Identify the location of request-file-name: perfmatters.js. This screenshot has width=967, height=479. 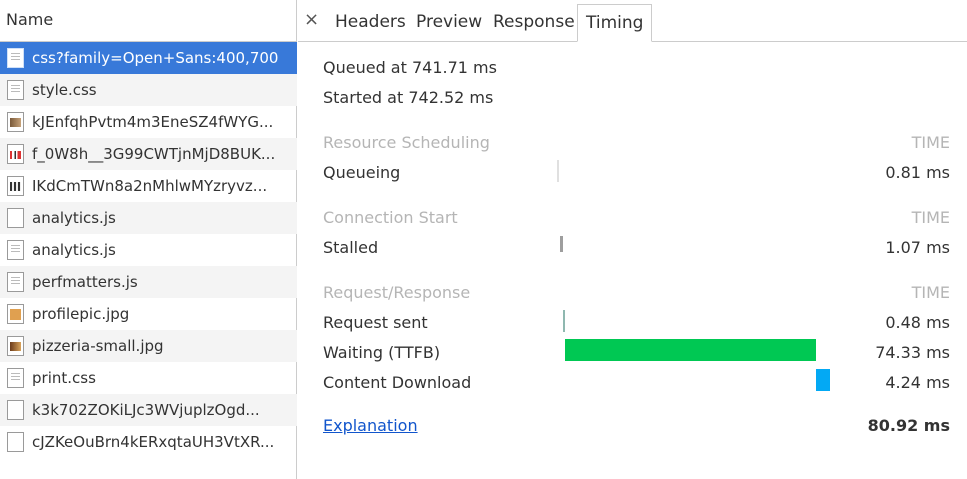
(85, 282).